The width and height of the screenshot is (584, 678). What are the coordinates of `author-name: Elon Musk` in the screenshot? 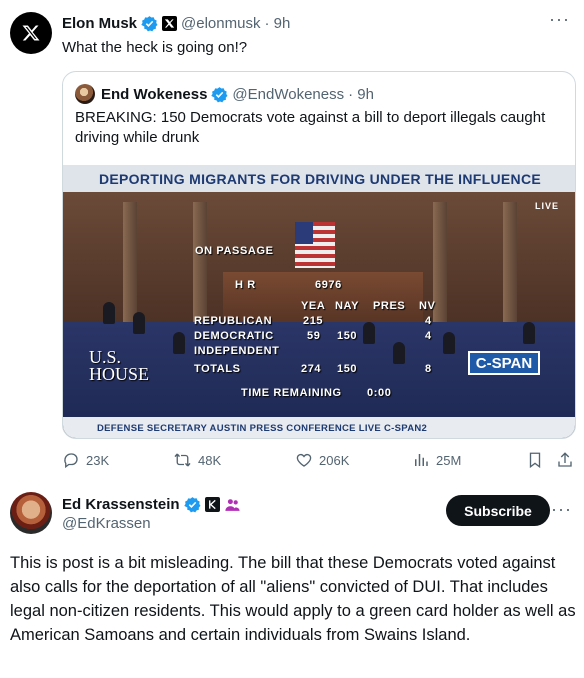 It's located at (99, 23).